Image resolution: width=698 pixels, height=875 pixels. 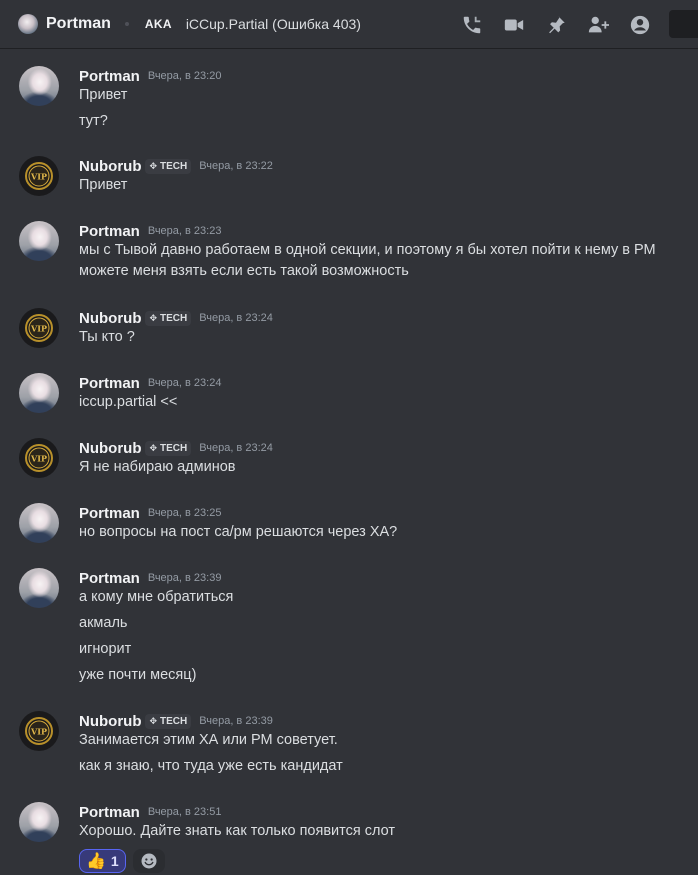 What do you see at coordinates (211, 766) in the screenshot?
I see `message-text: как я знаю, что туда уже есть кандидат` at bounding box center [211, 766].